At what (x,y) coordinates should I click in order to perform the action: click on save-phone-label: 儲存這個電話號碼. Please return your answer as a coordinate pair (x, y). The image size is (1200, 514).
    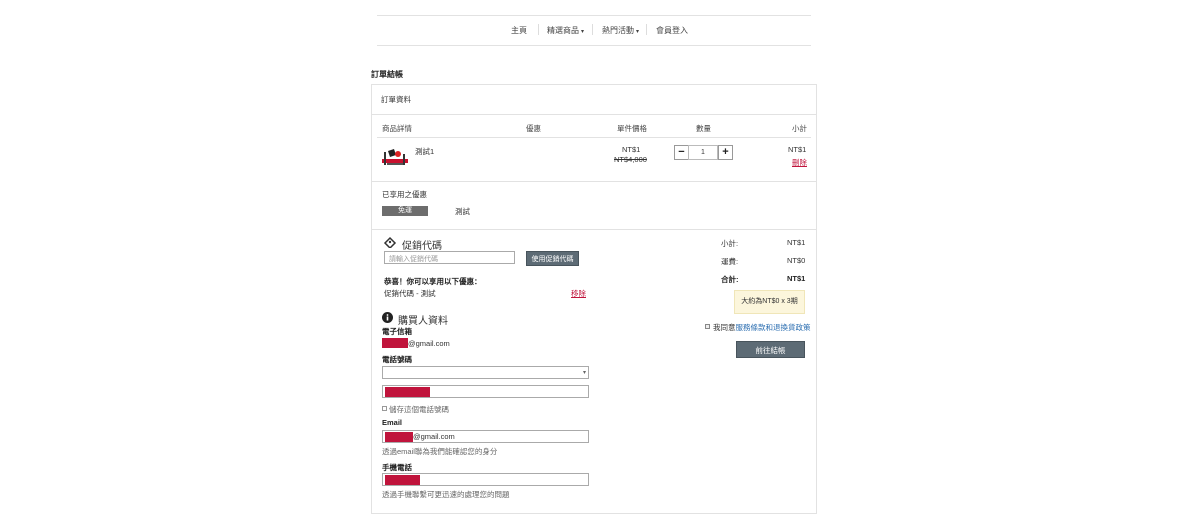
    Looking at the image, I should click on (419, 409).